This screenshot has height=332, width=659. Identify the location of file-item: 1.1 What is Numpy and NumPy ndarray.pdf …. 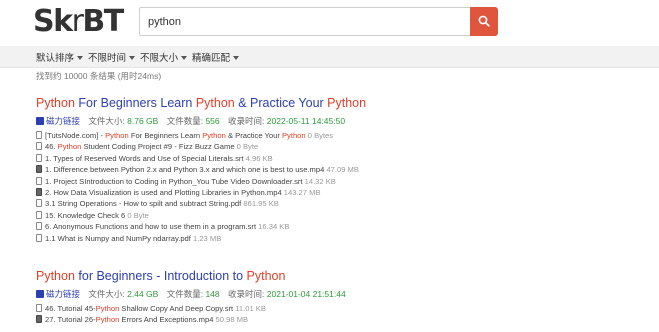
(336, 238).